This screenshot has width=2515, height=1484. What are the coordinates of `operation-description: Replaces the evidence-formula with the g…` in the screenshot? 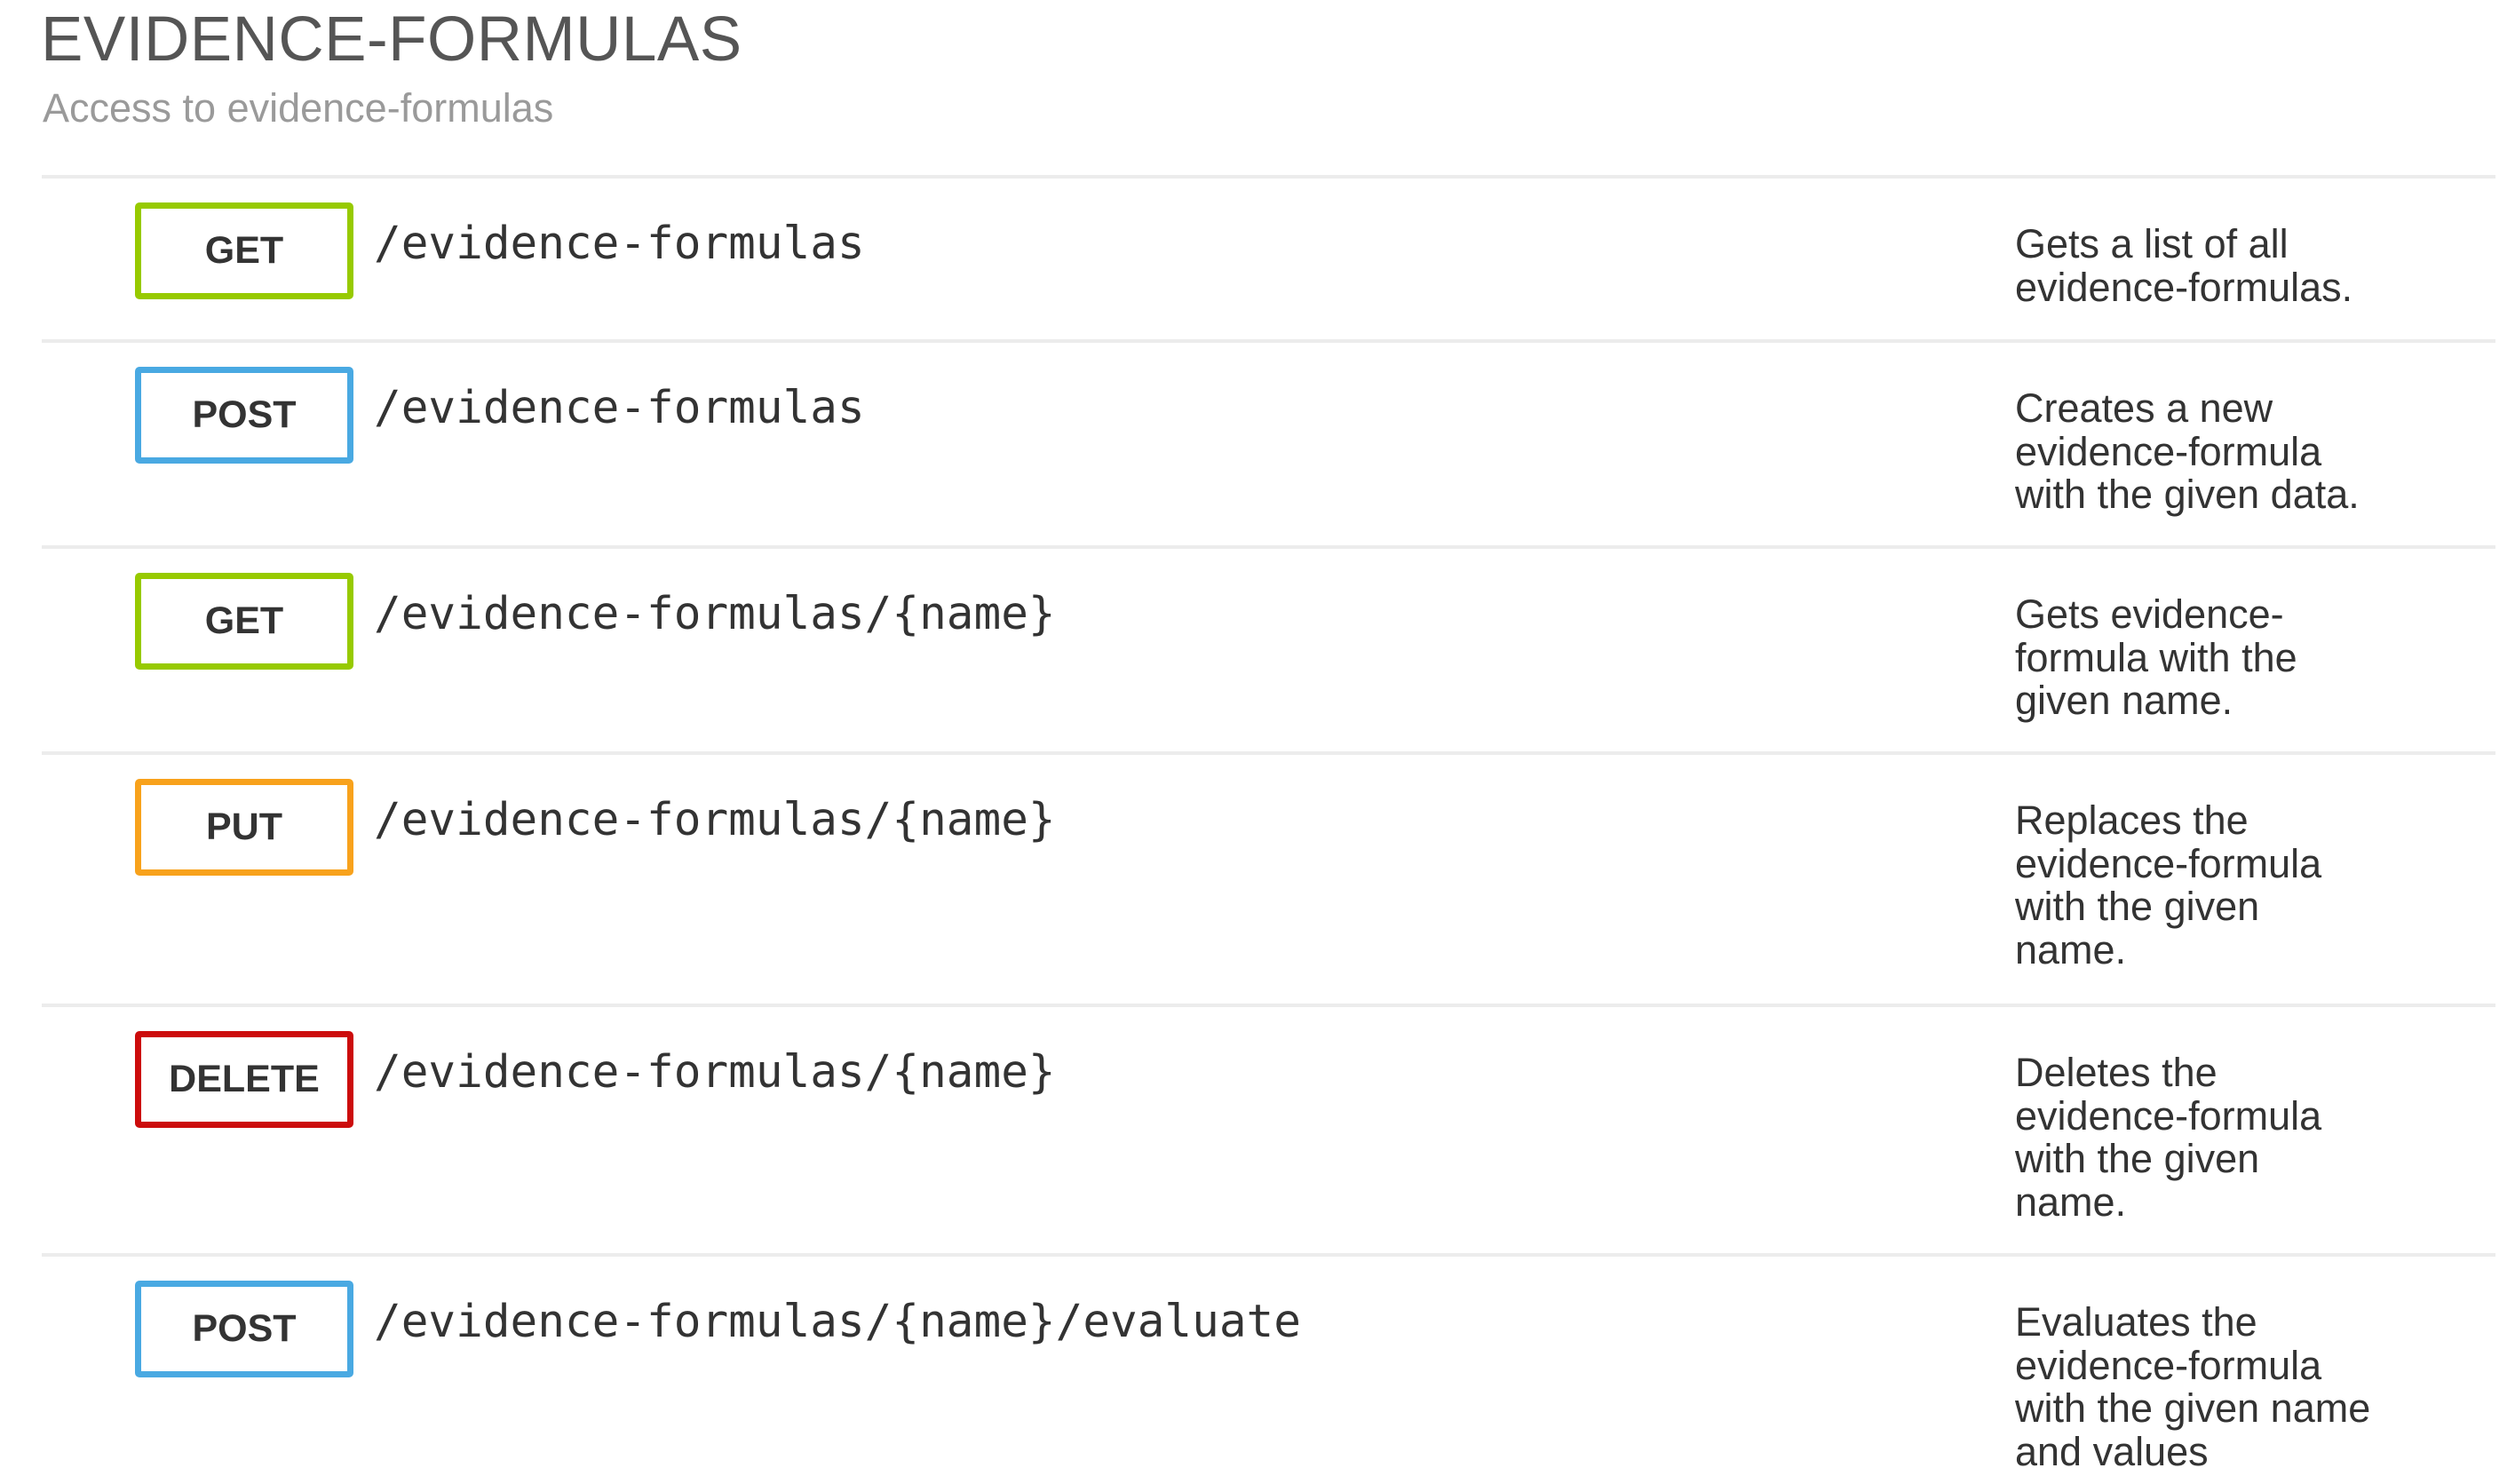 It's located at (2168, 885).